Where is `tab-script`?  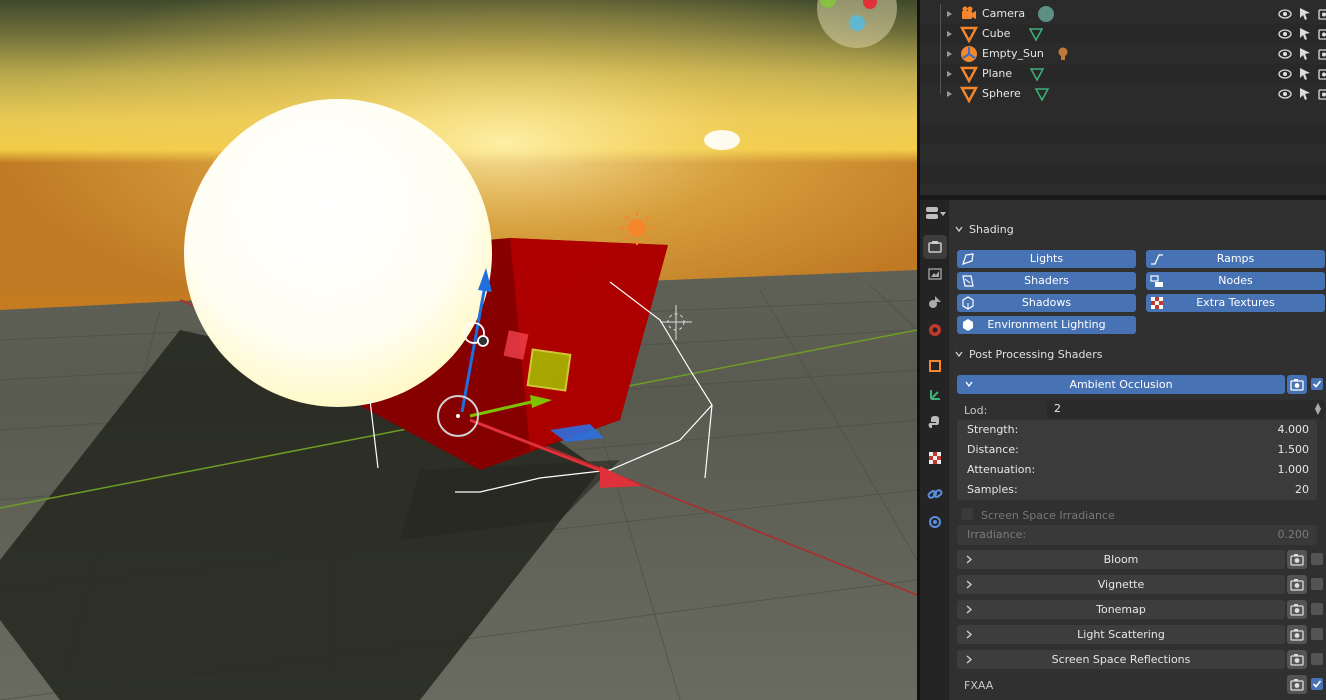
tab-script is located at coordinates (935, 422).